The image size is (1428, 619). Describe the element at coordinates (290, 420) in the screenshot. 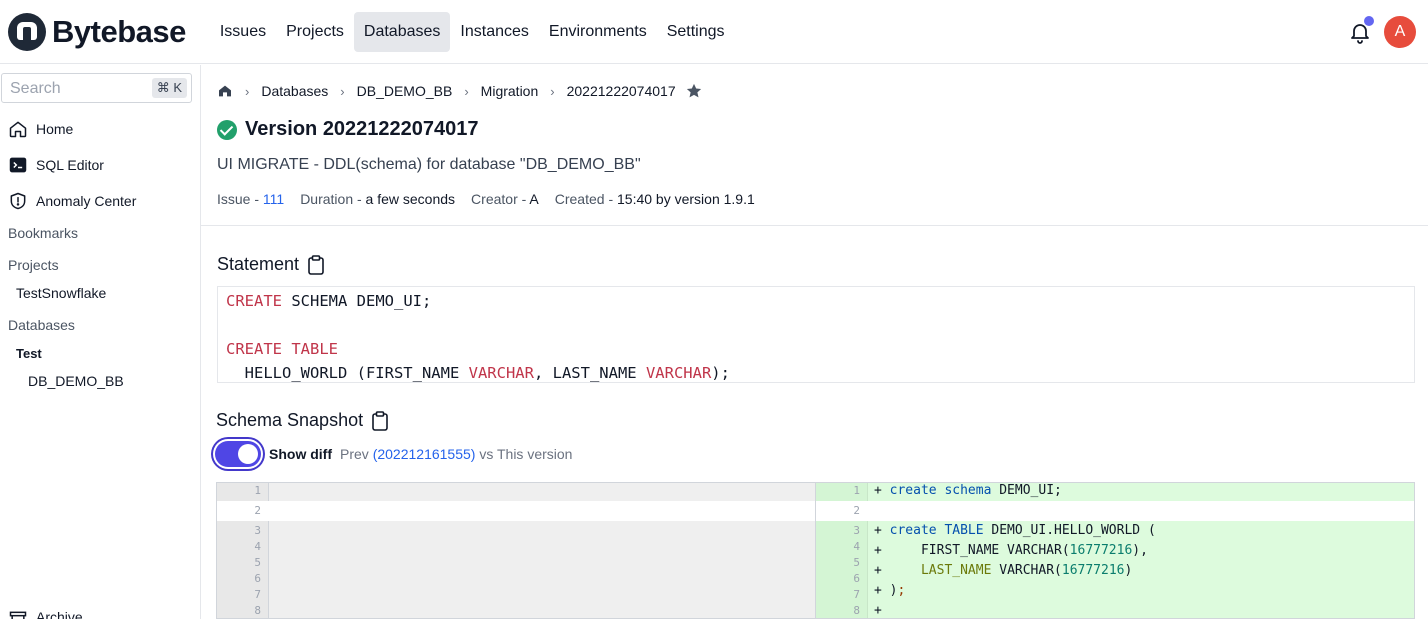

I see `schema-snapshot-title: Schema Snapshot` at that location.